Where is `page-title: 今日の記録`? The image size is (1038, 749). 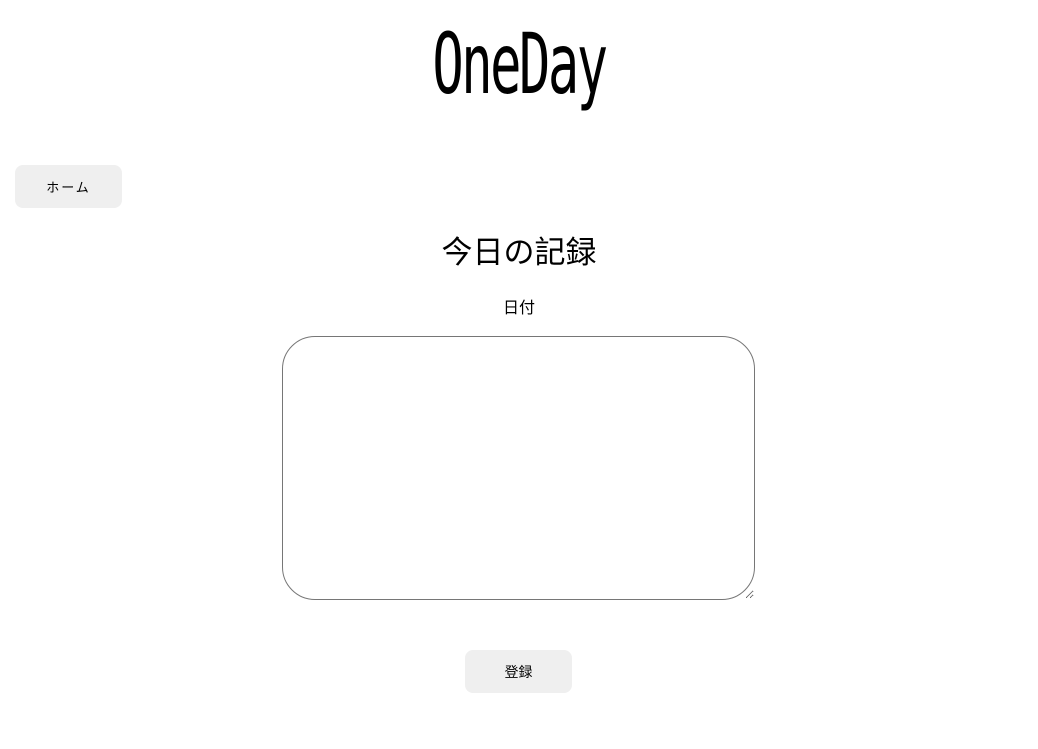
page-title: 今日の記録 is located at coordinates (519, 253).